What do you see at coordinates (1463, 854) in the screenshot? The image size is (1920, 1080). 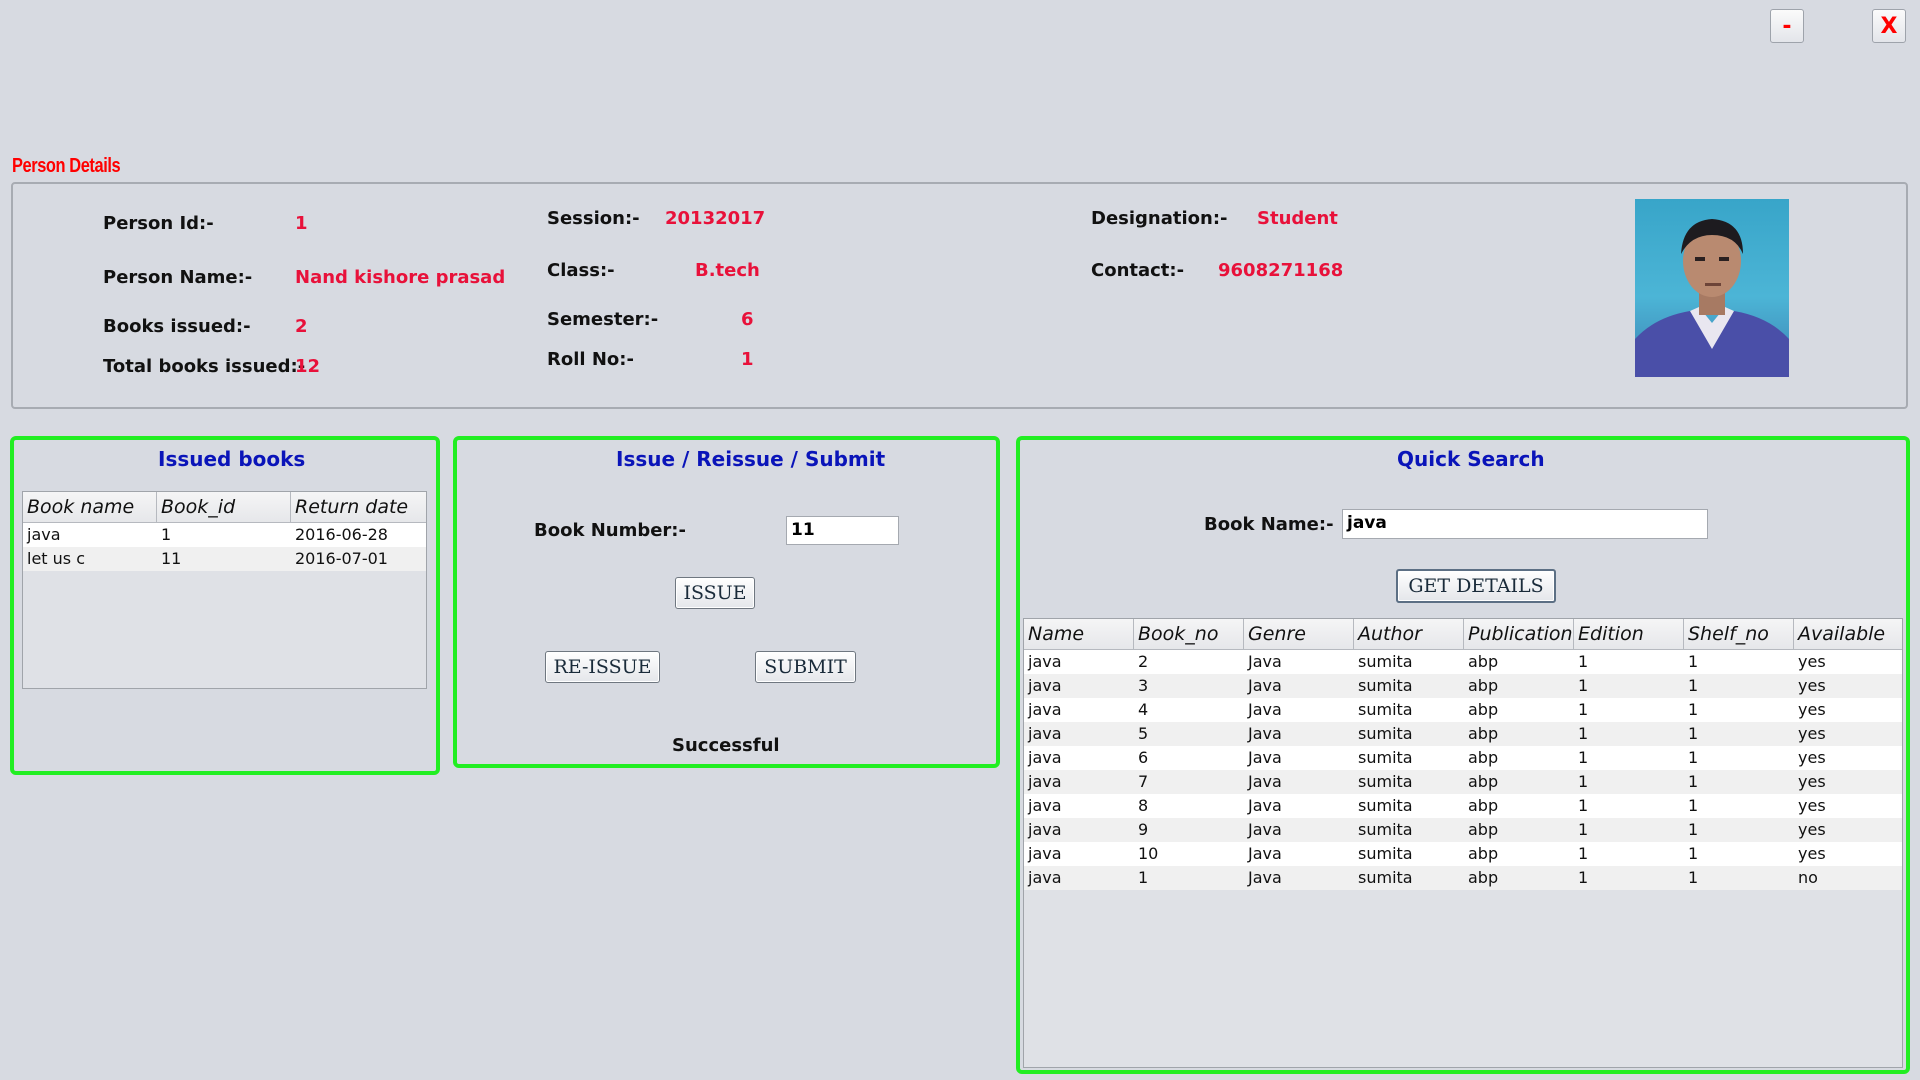 I see `table-row: java 10 Java sumita abp 1 1 yes` at bounding box center [1463, 854].